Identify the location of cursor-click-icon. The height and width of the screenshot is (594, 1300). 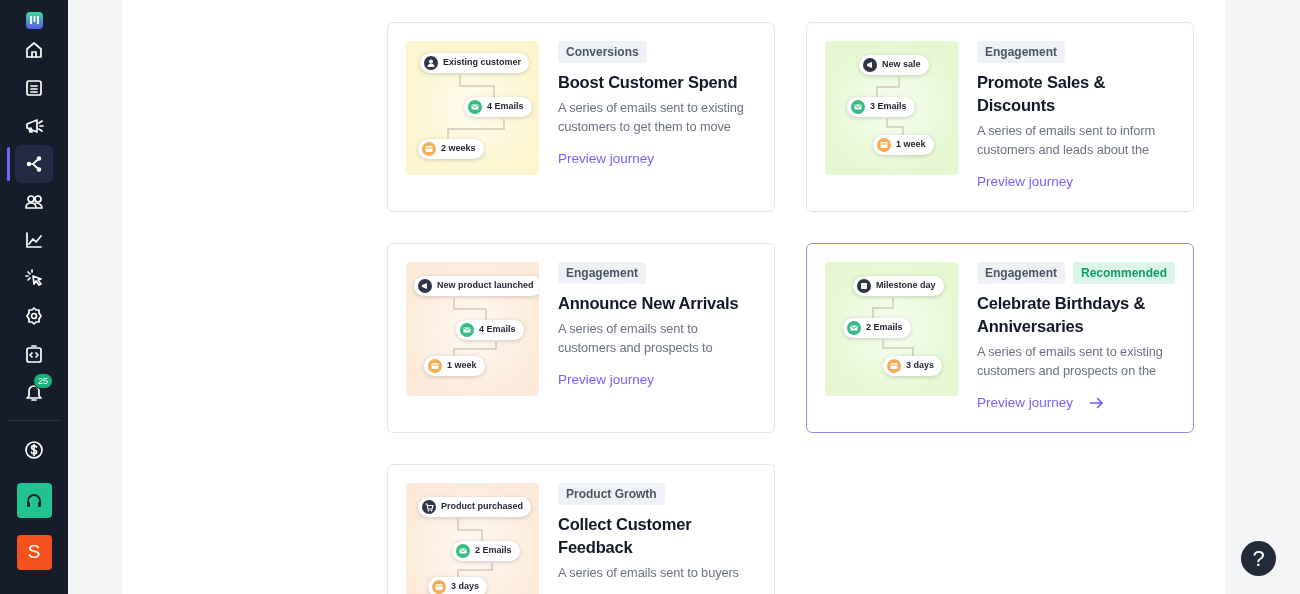
(34, 278).